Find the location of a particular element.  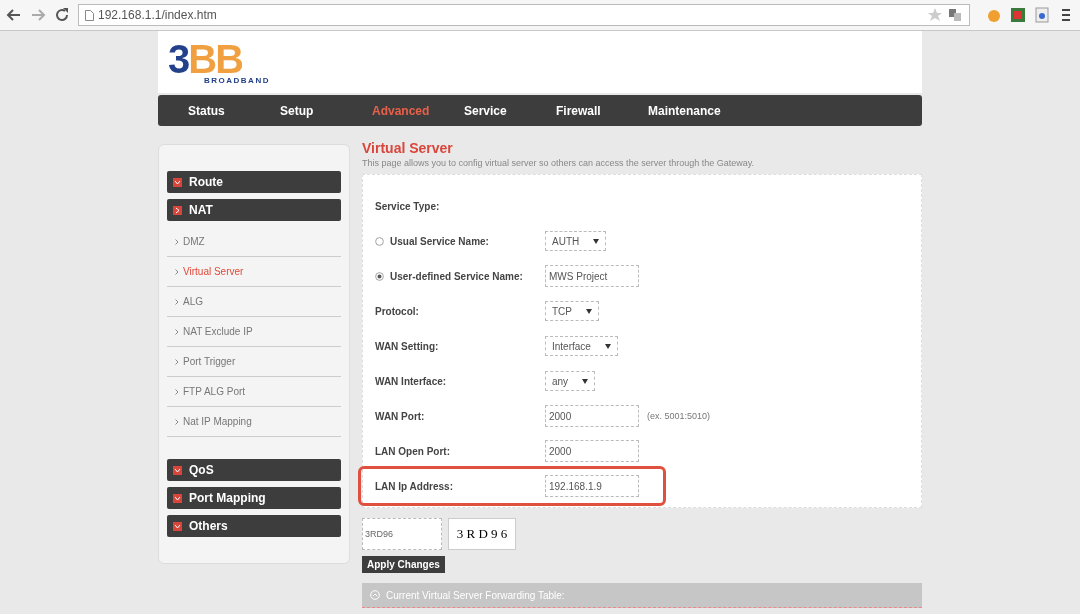

field-label: WAN Interface: is located at coordinates (411, 381).